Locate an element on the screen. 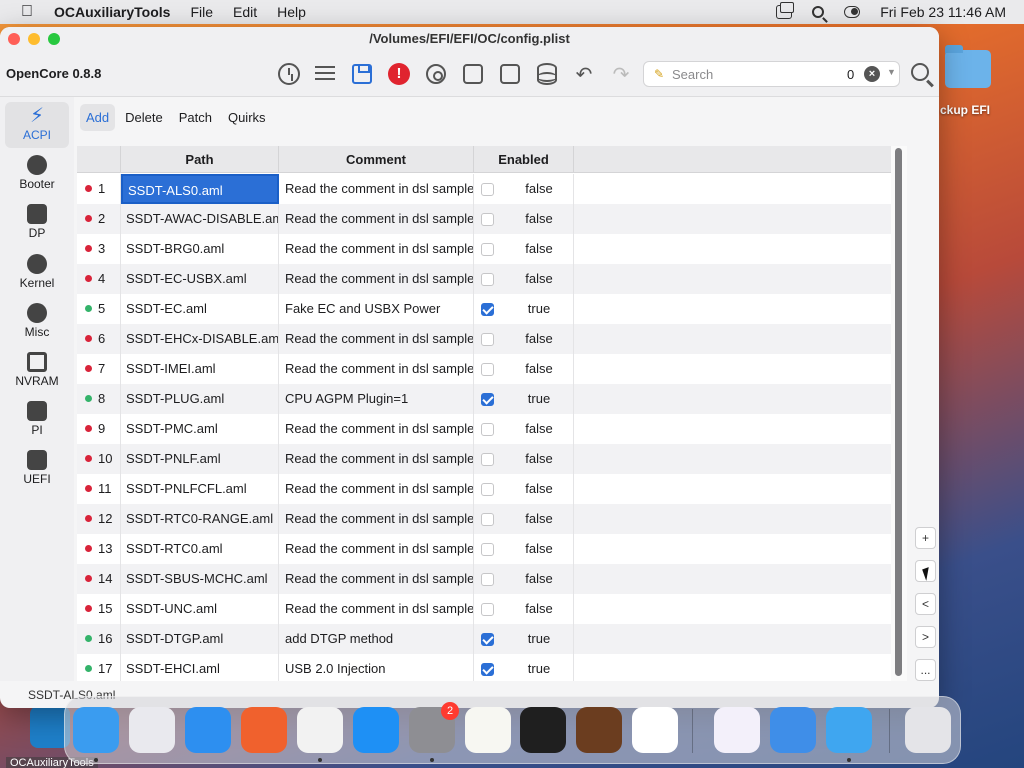 This screenshot has width=1024, height=768. tab-add: Add is located at coordinates (98, 117).